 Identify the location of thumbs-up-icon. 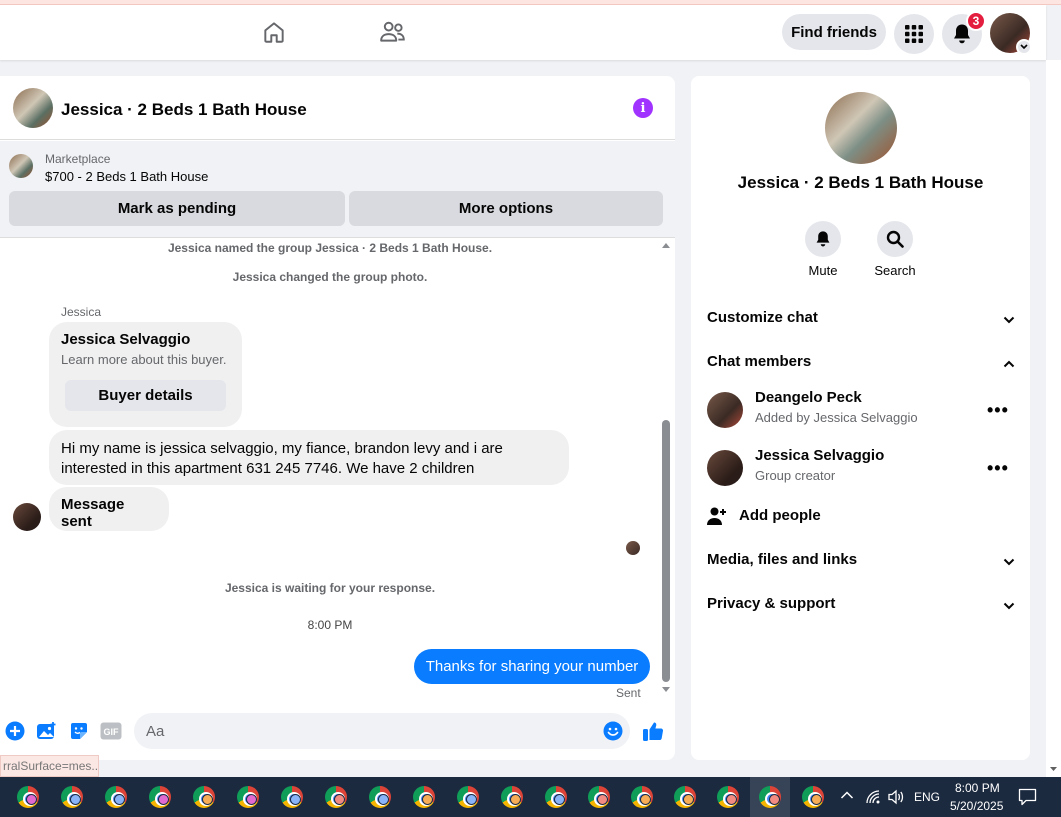
(653, 731).